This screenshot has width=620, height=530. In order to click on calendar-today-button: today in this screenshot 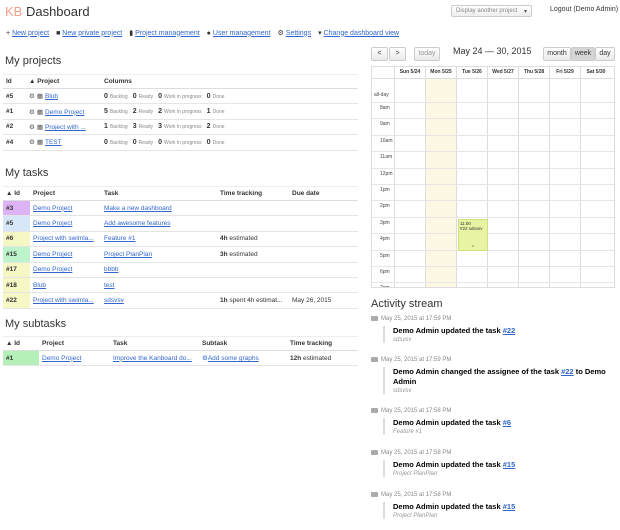, I will do `click(427, 54)`.